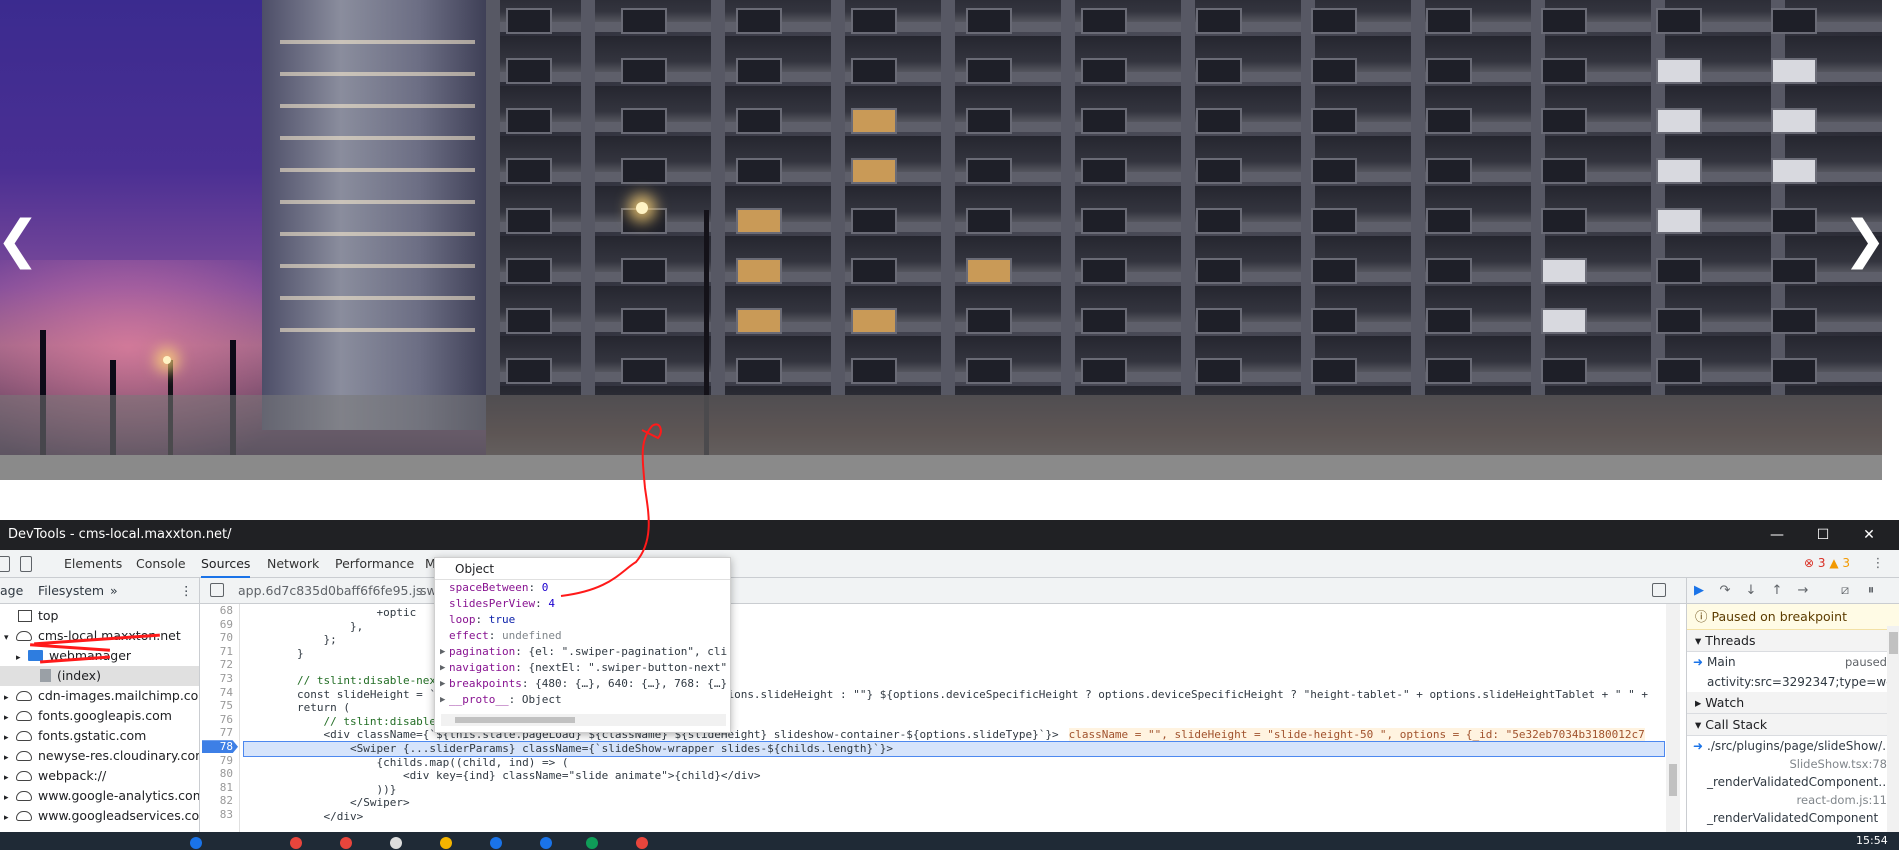 The height and width of the screenshot is (850, 1899). I want to click on line-number: 81, so click(226, 788).